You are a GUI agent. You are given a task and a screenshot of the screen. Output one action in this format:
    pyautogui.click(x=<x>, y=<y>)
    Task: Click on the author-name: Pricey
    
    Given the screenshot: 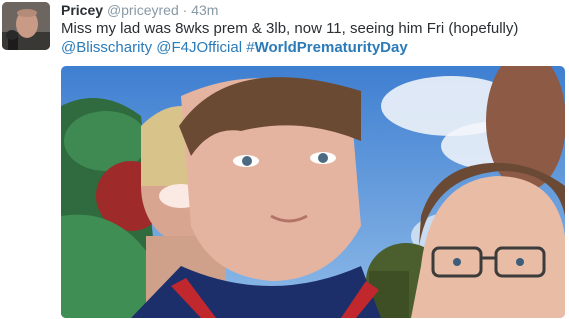 What is the action you would take?
    pyautogui.click(x=82, y=10)
    